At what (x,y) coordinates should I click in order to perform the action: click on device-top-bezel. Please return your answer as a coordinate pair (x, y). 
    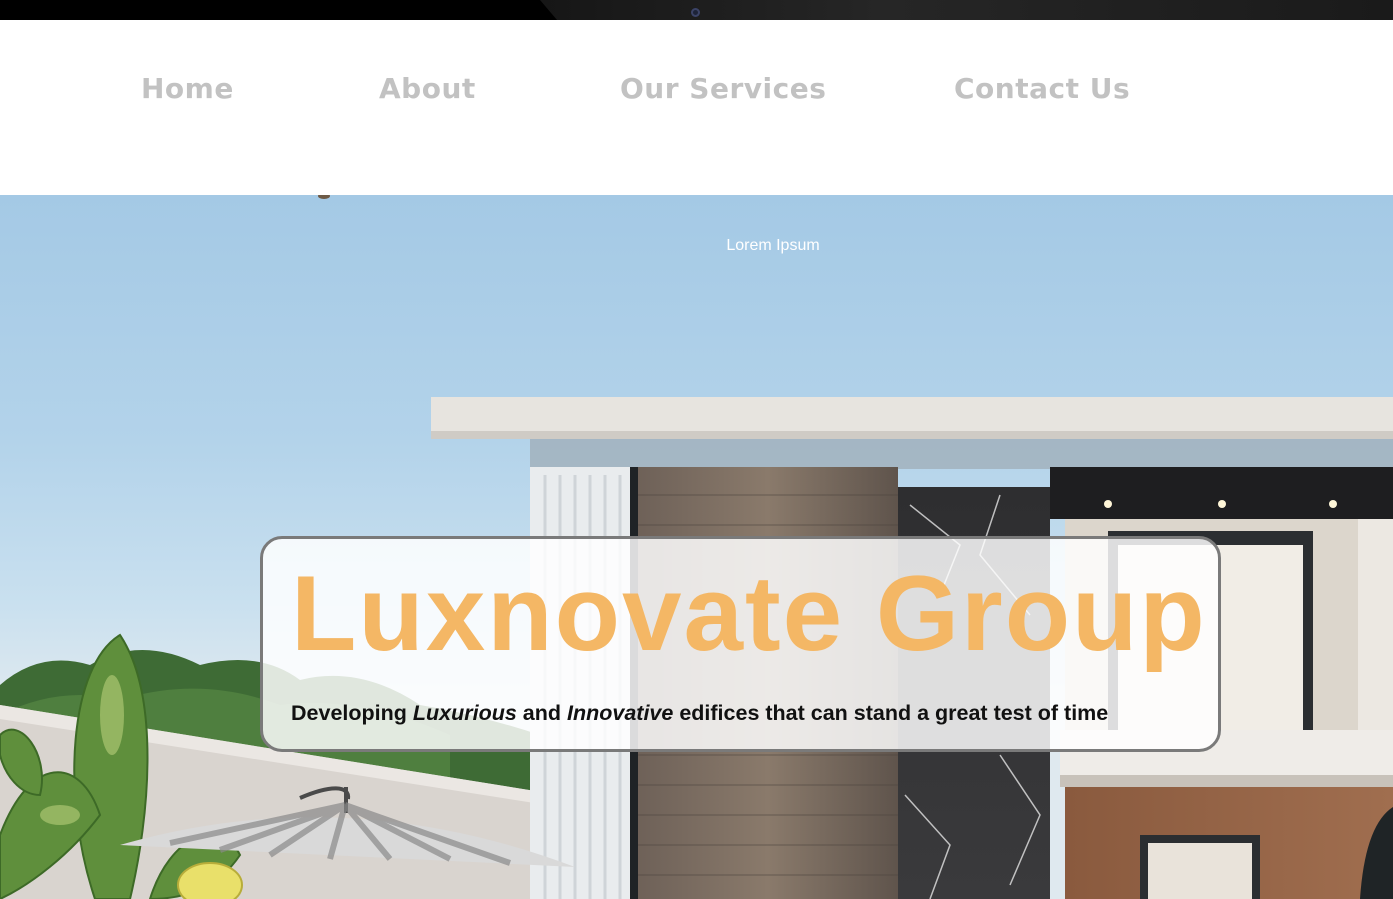
    Looking at the image, I should click on (696, 10).